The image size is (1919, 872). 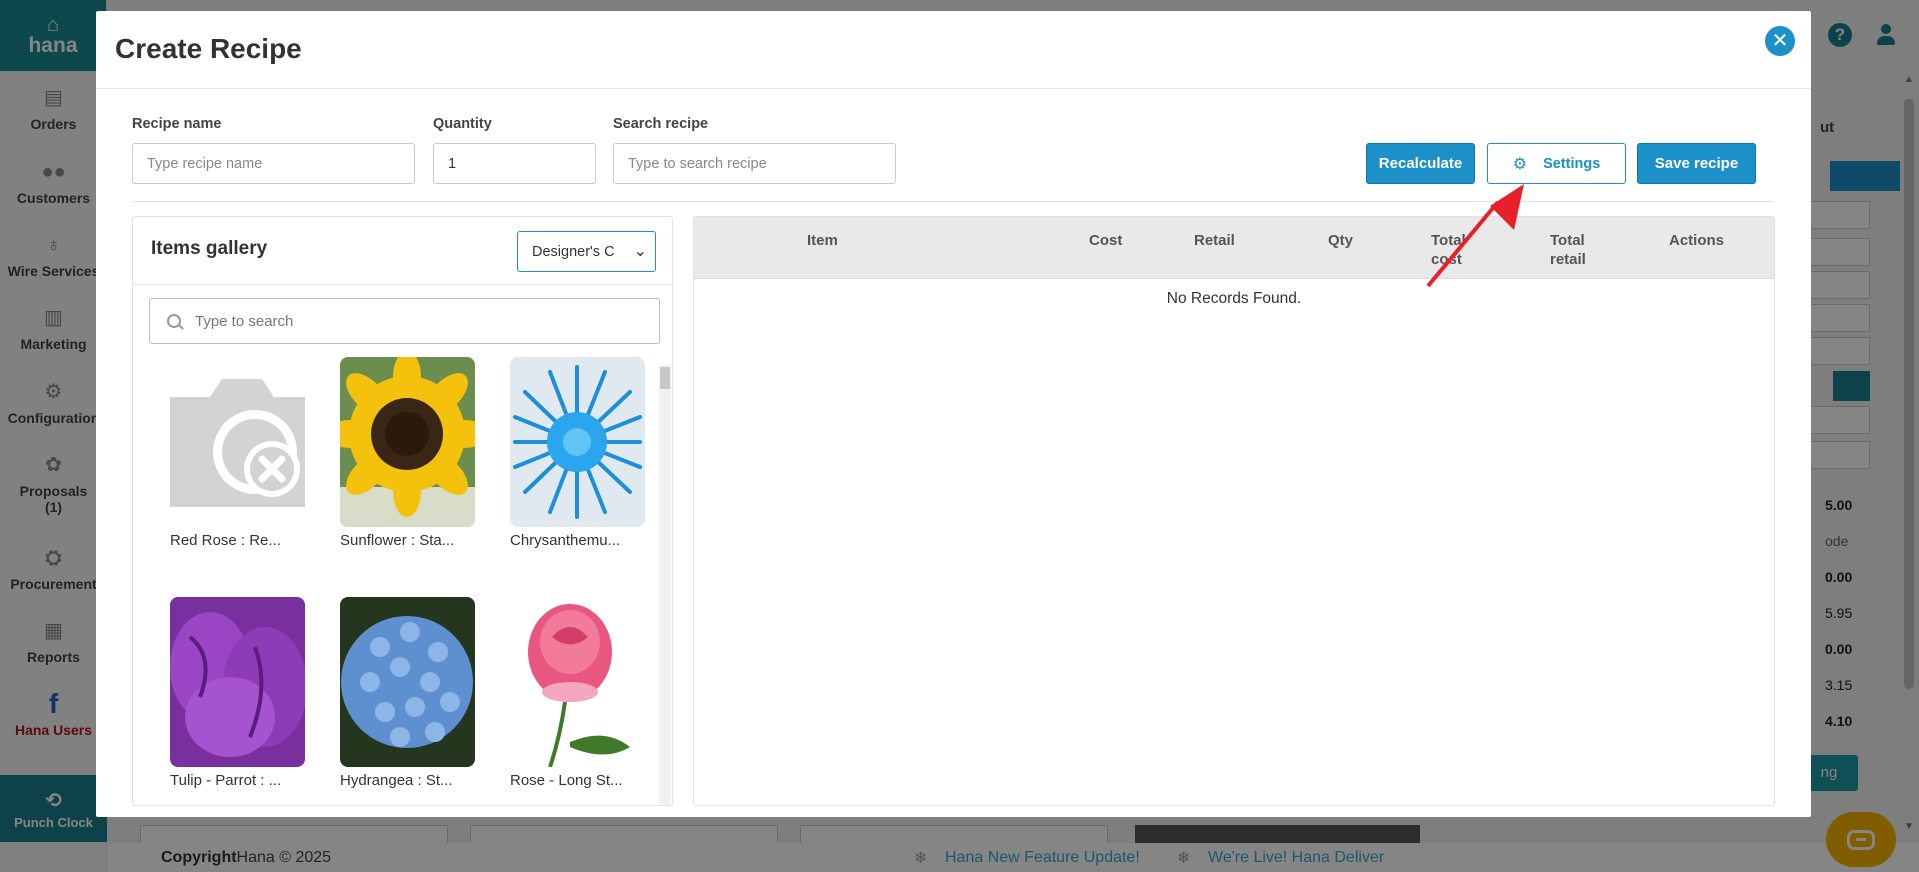 I want to click on rose-image, so click(x=577, y=682).